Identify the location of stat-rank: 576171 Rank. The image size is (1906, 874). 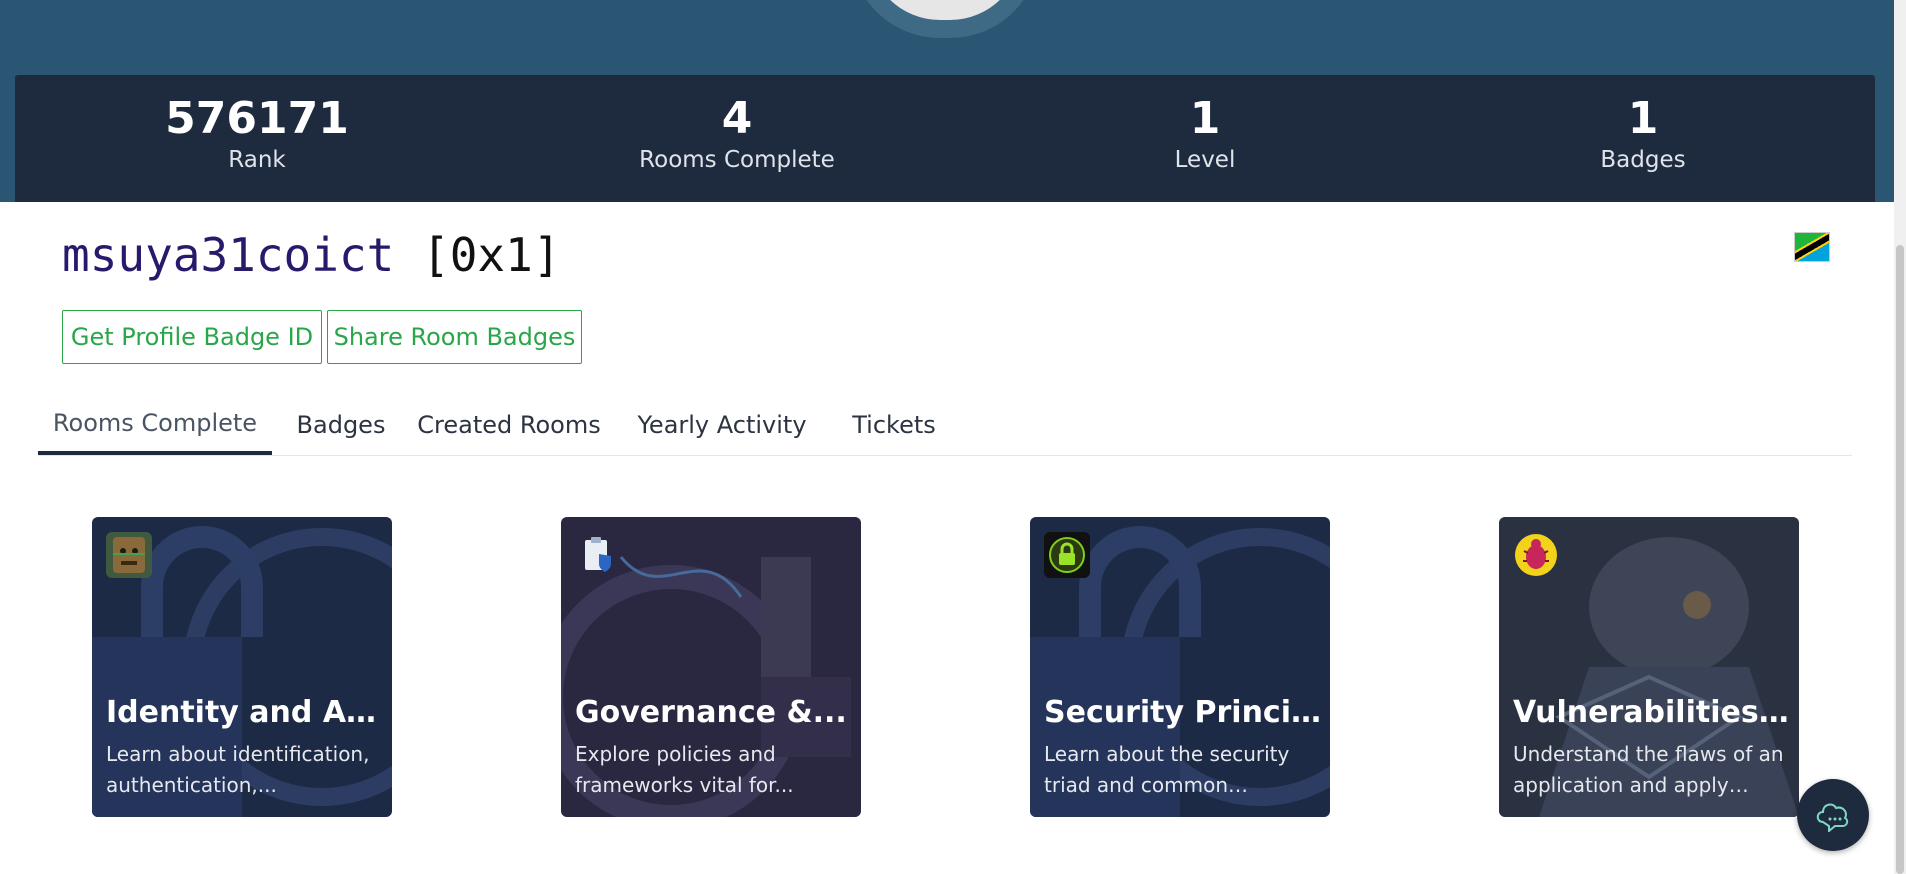
(257, 133).